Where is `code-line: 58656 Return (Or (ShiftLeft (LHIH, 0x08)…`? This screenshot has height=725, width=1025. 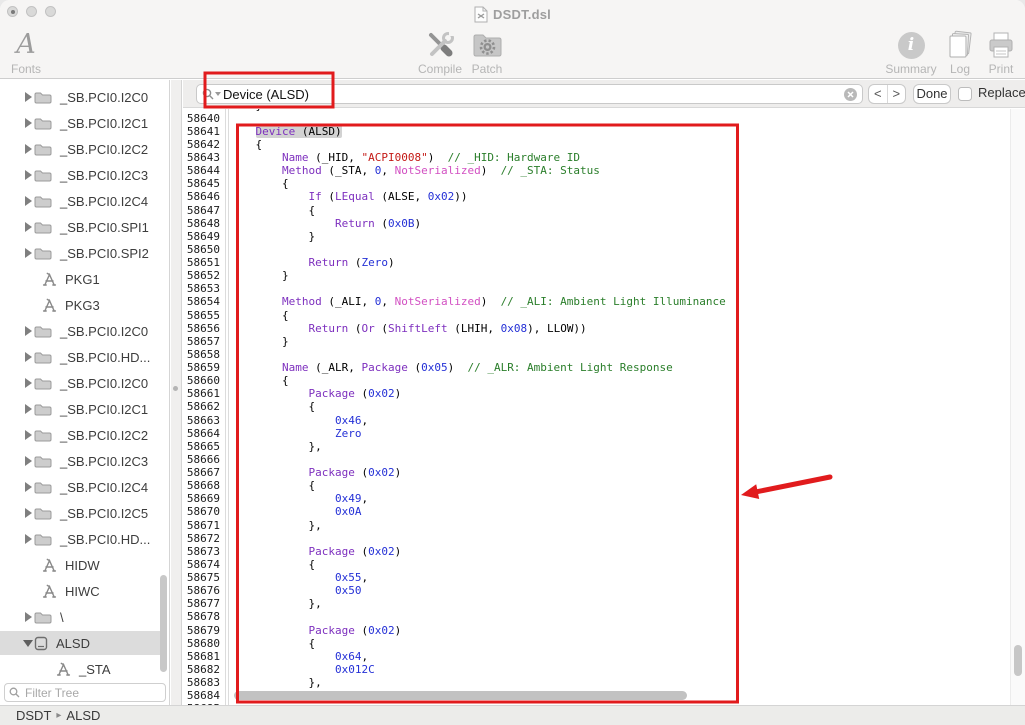 code-line: 58656 Return (Or (ShiftLeft (LHIH, 0x08)… is located at coordinates (596, 328).